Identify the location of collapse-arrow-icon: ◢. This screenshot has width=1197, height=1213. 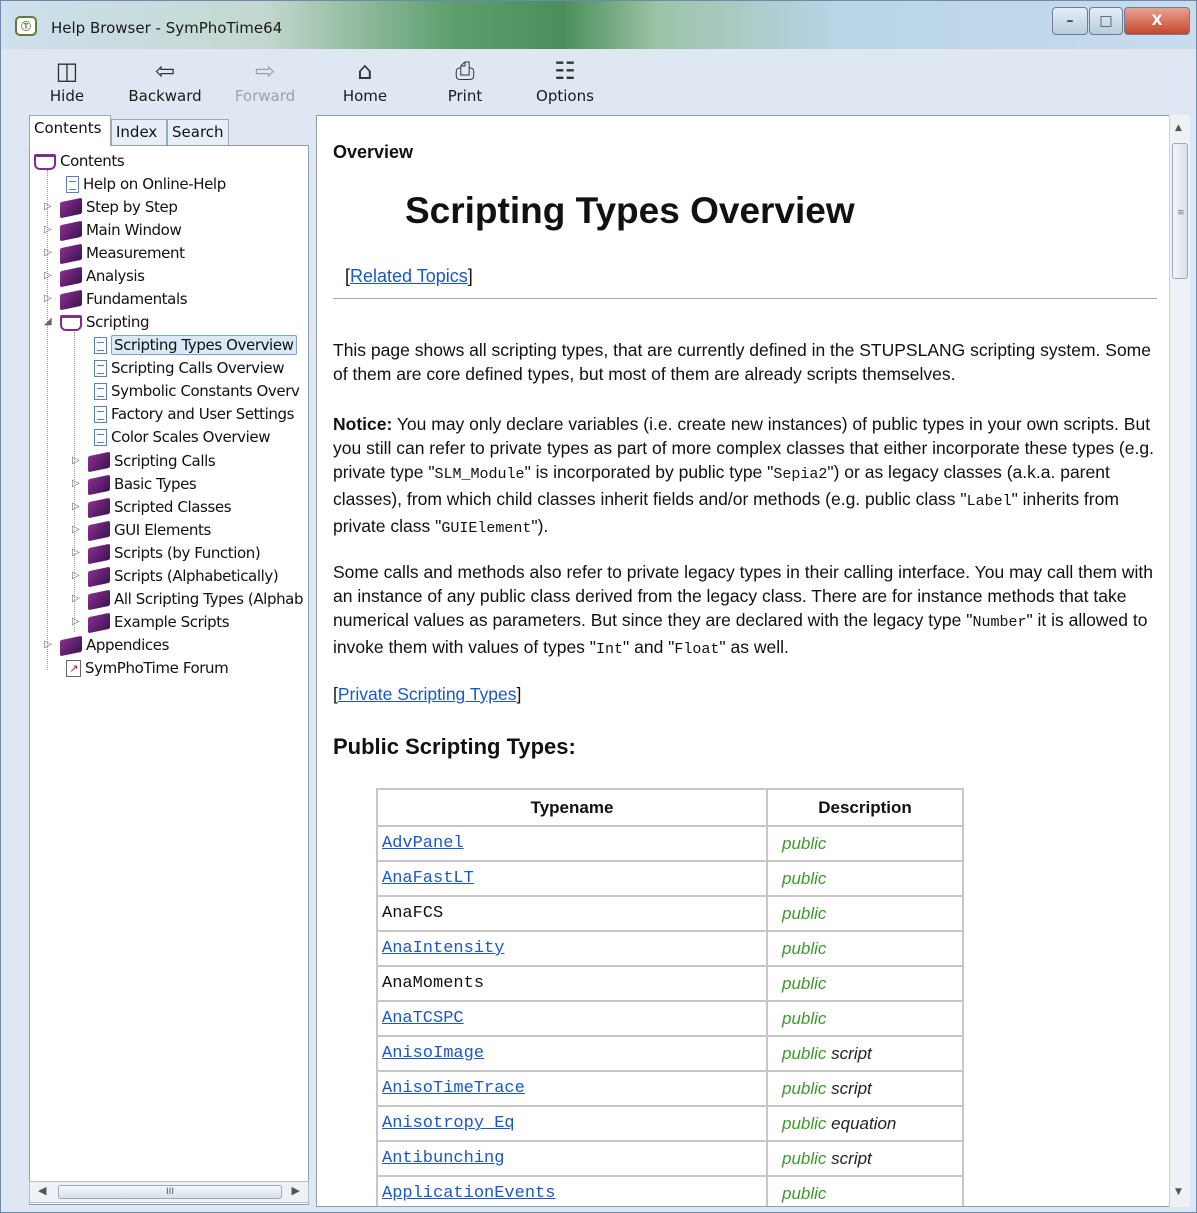
(48, 322).